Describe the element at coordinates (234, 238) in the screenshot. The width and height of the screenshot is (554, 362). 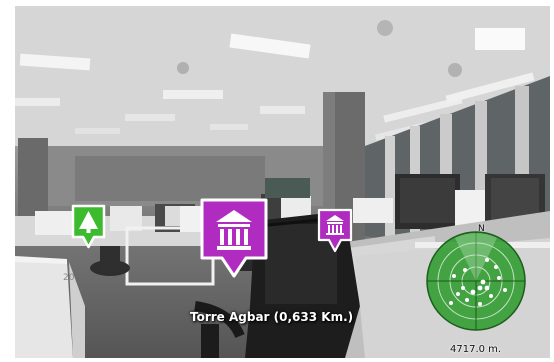
I see `poi-marker-monument-selected` at that location.